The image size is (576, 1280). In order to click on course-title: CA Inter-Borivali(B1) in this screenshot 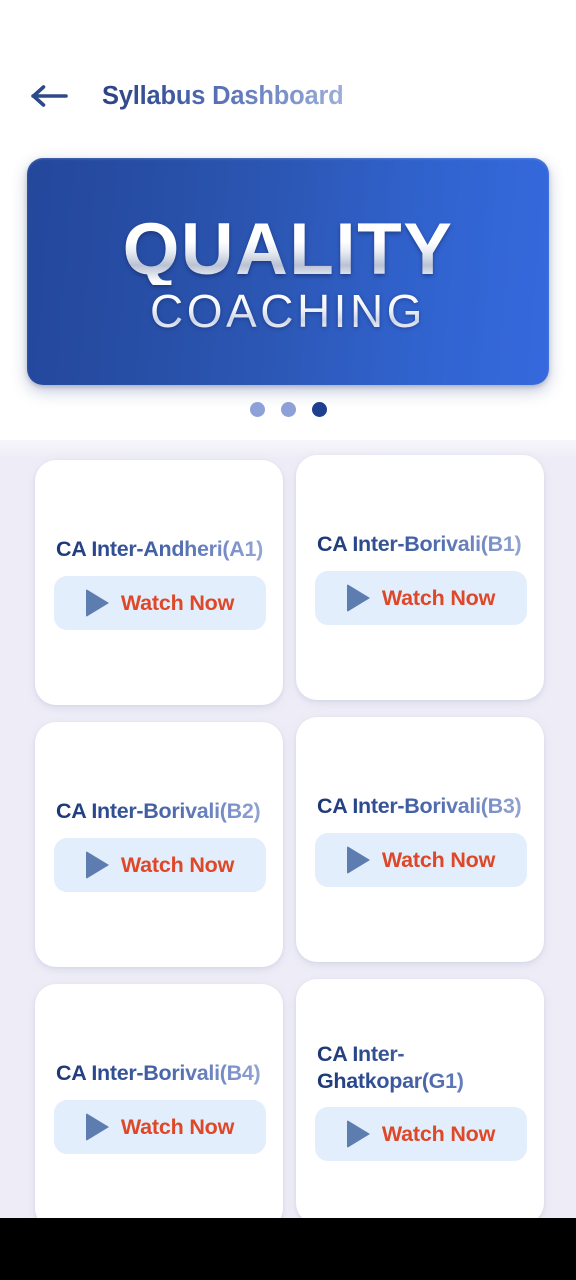, I will do `click(423, 544)`.